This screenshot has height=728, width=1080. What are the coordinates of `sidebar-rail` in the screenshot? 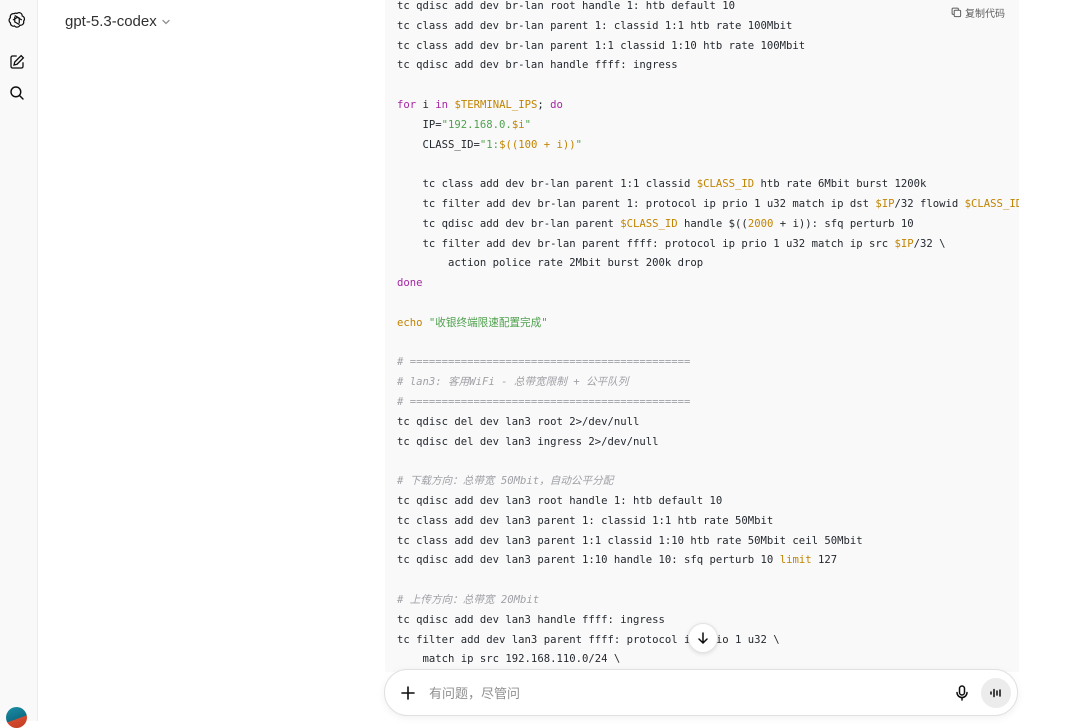 It's located at (19, 364).